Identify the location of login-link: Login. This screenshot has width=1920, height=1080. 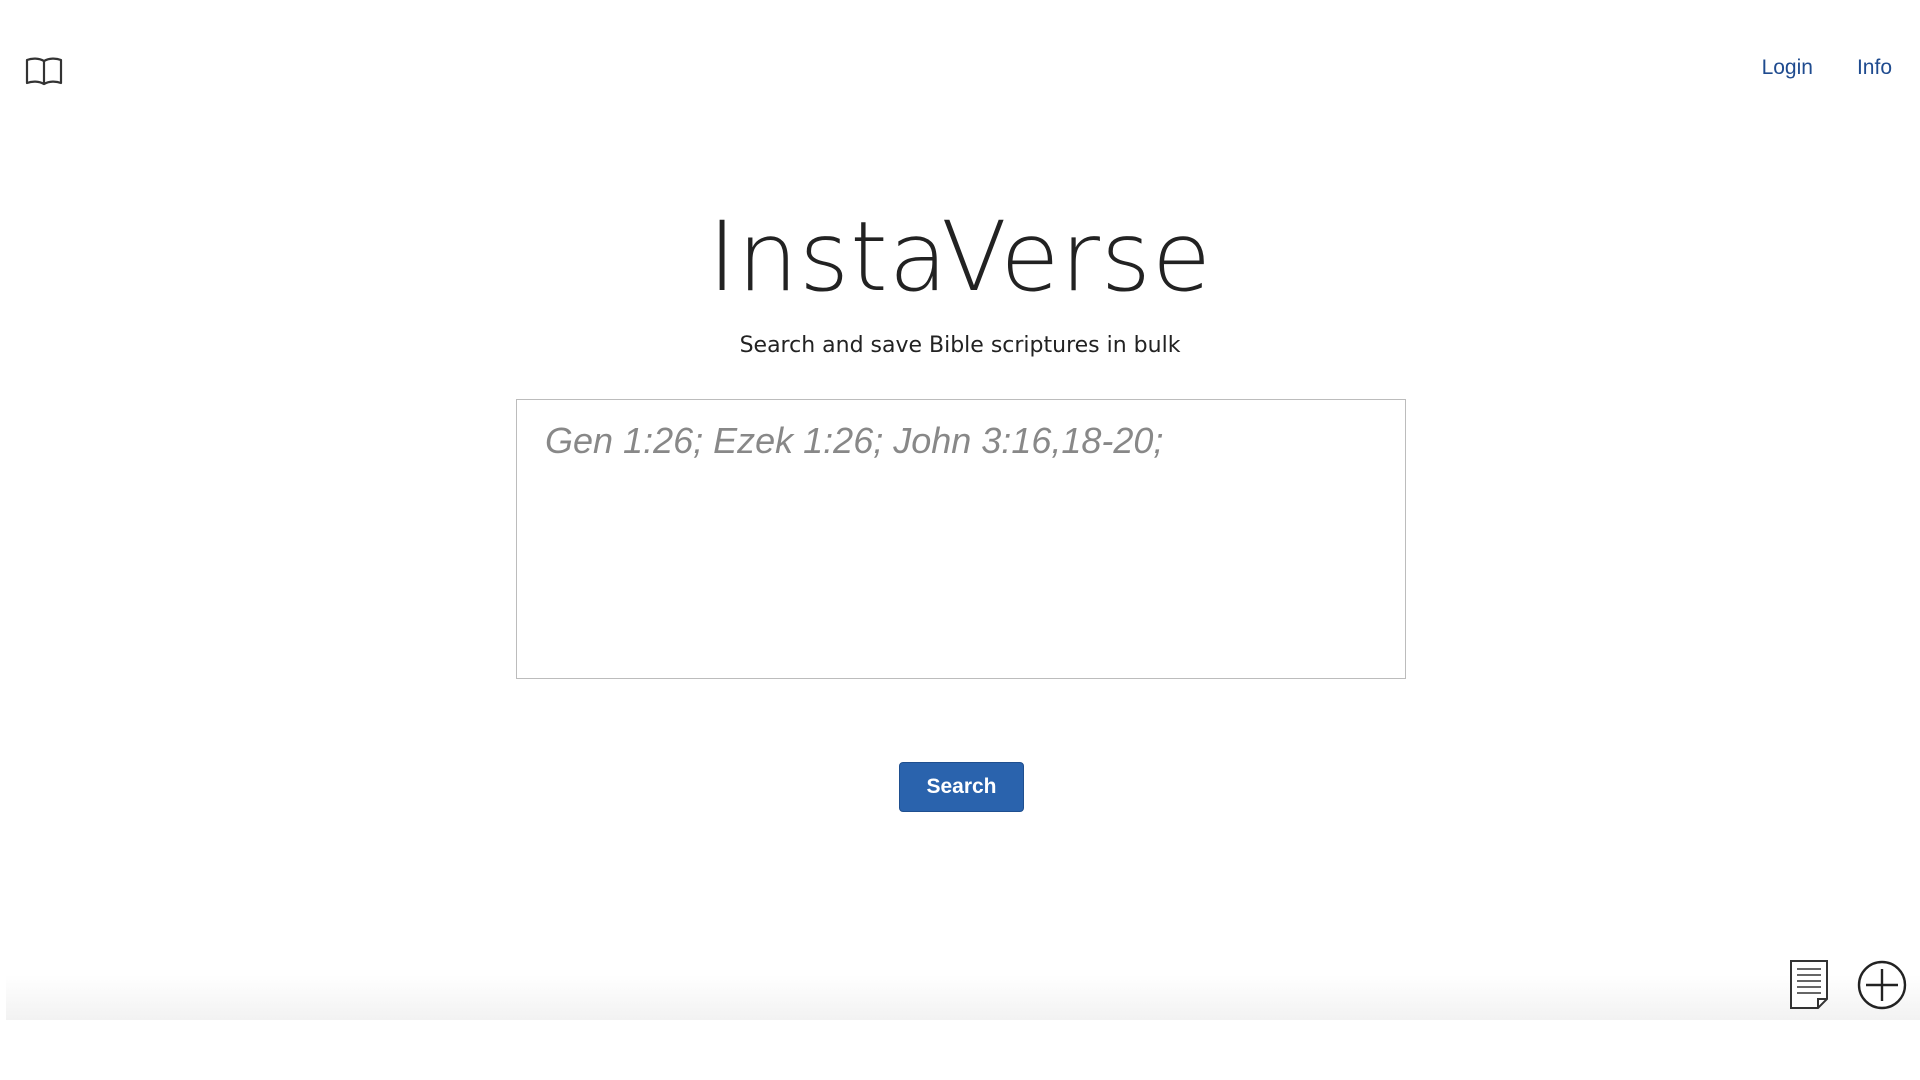
(1787, 68).